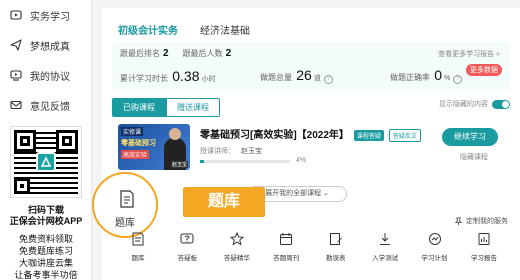 The width and height of the screenshot is (520, 280). I want to click on tool-study-plan: 学习计划, so click(435, 247).